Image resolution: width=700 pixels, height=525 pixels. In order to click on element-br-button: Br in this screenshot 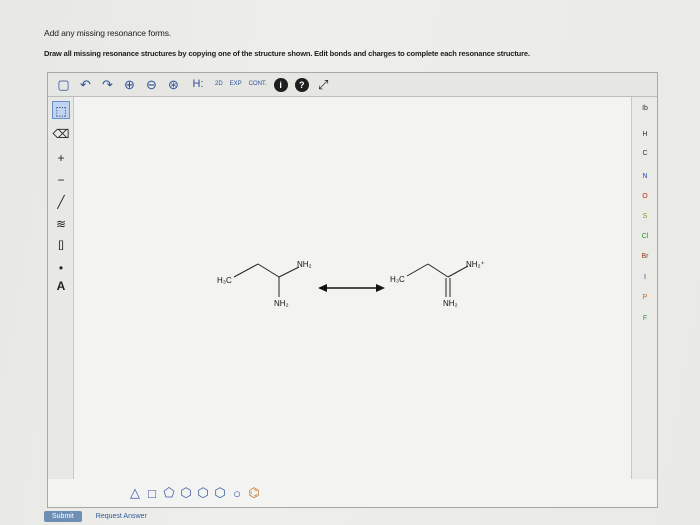, I will do `click(645, 256)`.